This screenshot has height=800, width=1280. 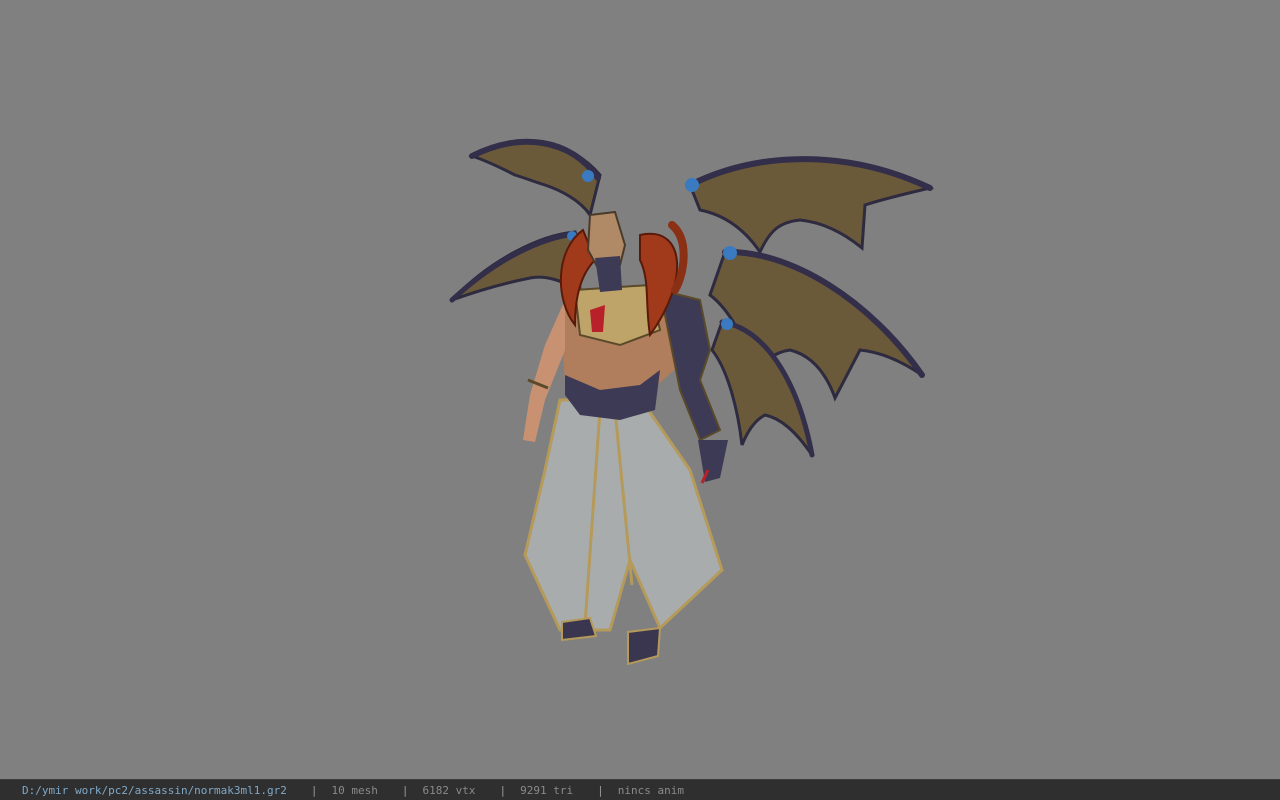 I want to click on mesh-count: 10 mesh, so click(x=354, y=790).